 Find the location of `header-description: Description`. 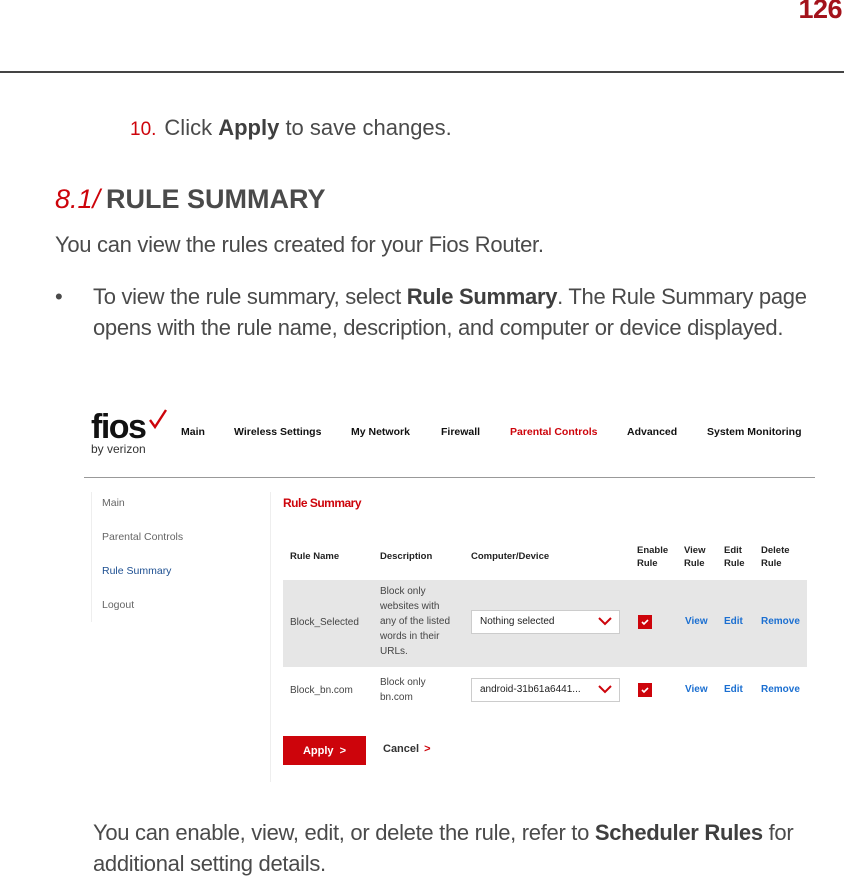

header-description: Description is located at coordinates (406, 556).